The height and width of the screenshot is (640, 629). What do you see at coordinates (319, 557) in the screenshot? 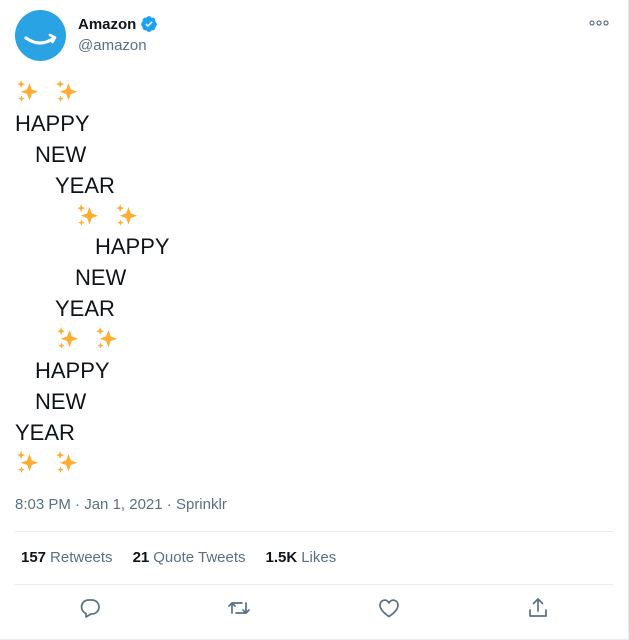
I see `likes-label: Likes` at bounding box center [319, 557].